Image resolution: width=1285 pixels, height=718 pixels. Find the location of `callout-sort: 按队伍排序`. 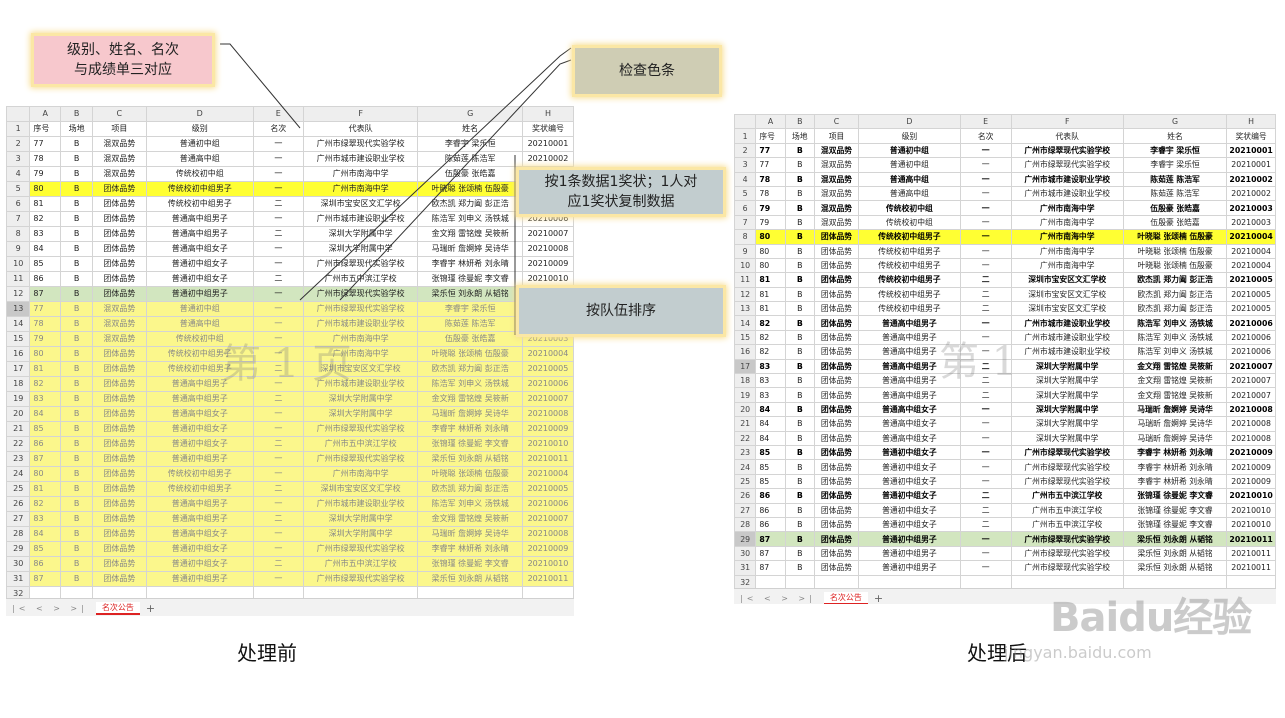

callout-sort: 按队伍排序 is located at coordinates (621, 311).